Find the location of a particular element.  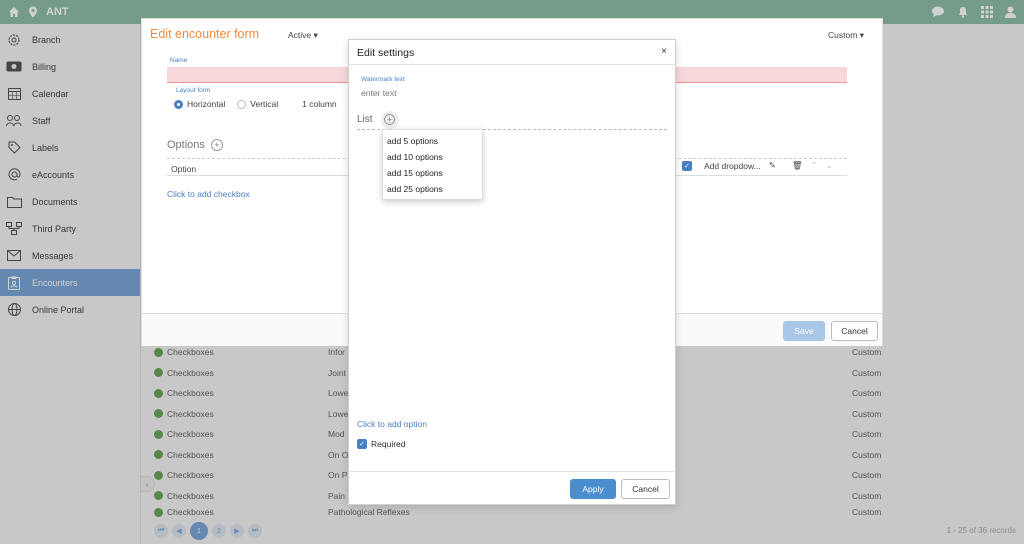

modal-title: Edit encounter form is located at coordinates (205, 34).